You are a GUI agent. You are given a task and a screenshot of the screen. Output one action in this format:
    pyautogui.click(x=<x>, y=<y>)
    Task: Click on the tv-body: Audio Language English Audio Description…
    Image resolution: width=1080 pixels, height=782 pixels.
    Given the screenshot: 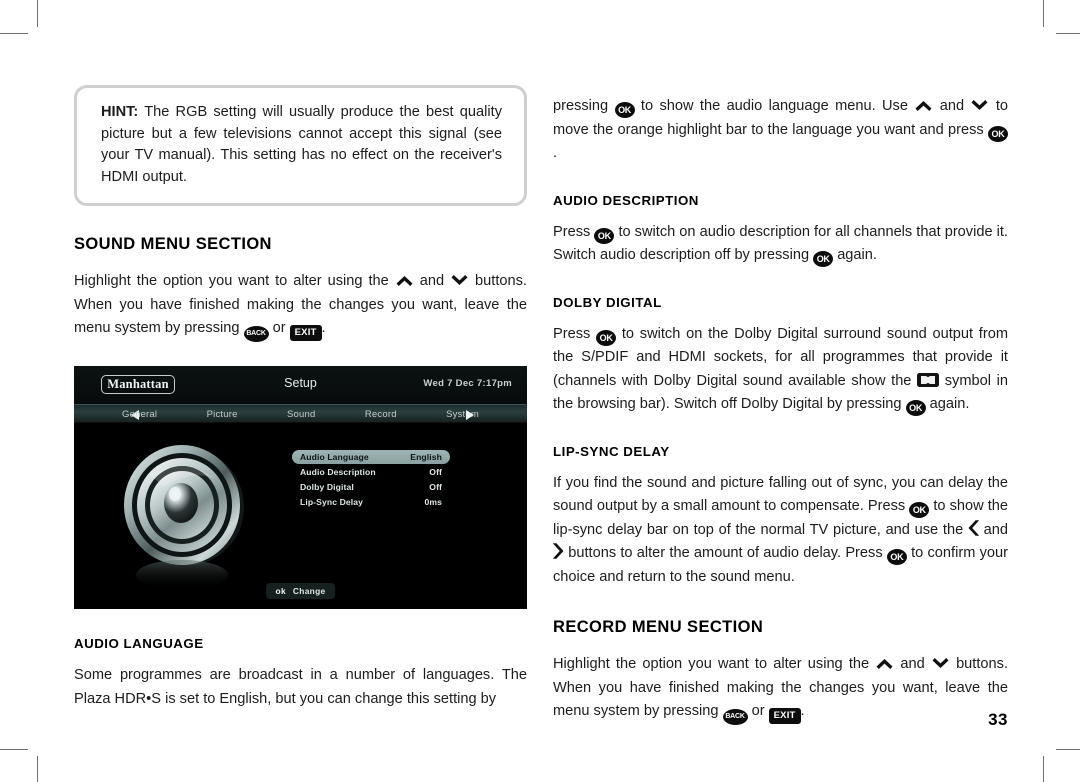 What is the action you would take?
    pyautogui.click(x=300, y=516)
    